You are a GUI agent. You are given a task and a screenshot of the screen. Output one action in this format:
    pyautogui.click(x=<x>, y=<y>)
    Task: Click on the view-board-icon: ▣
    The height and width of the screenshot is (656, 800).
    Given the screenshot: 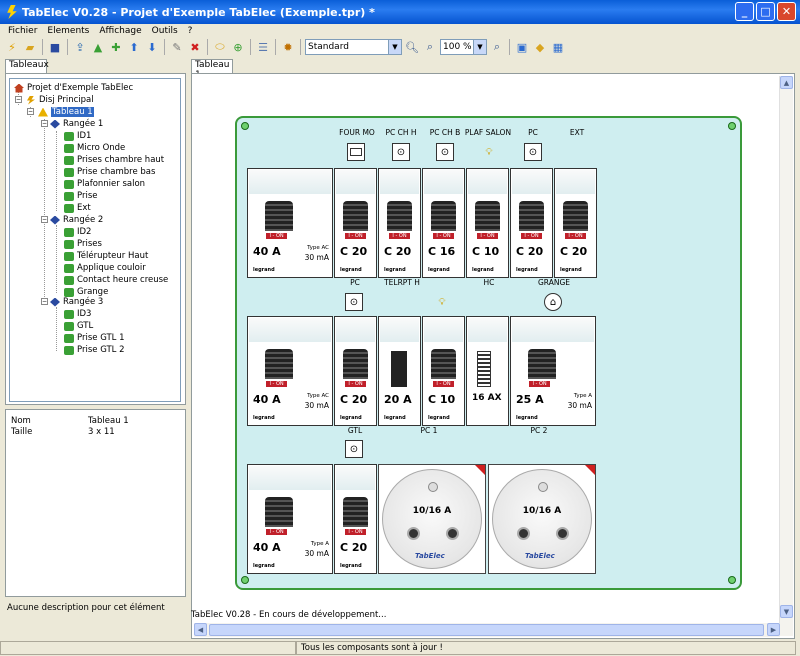 What is the action you would take?
    pyautogui.click(x=522, y=47)
    